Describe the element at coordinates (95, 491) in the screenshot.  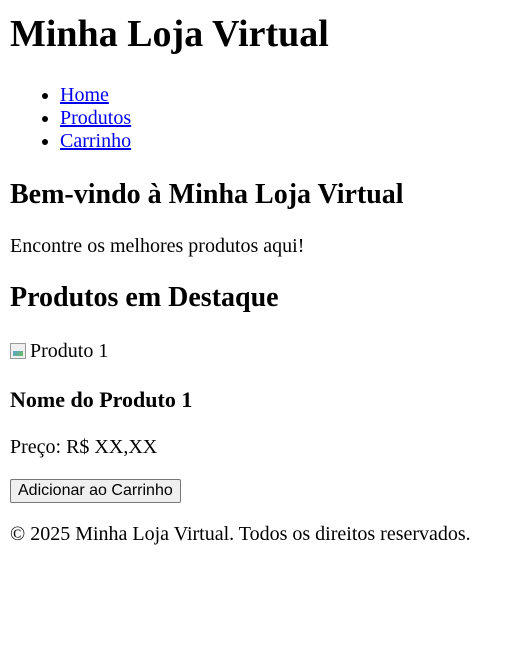
I see `add-to-cart-button: Adicionar ao Carrinho` at that location.